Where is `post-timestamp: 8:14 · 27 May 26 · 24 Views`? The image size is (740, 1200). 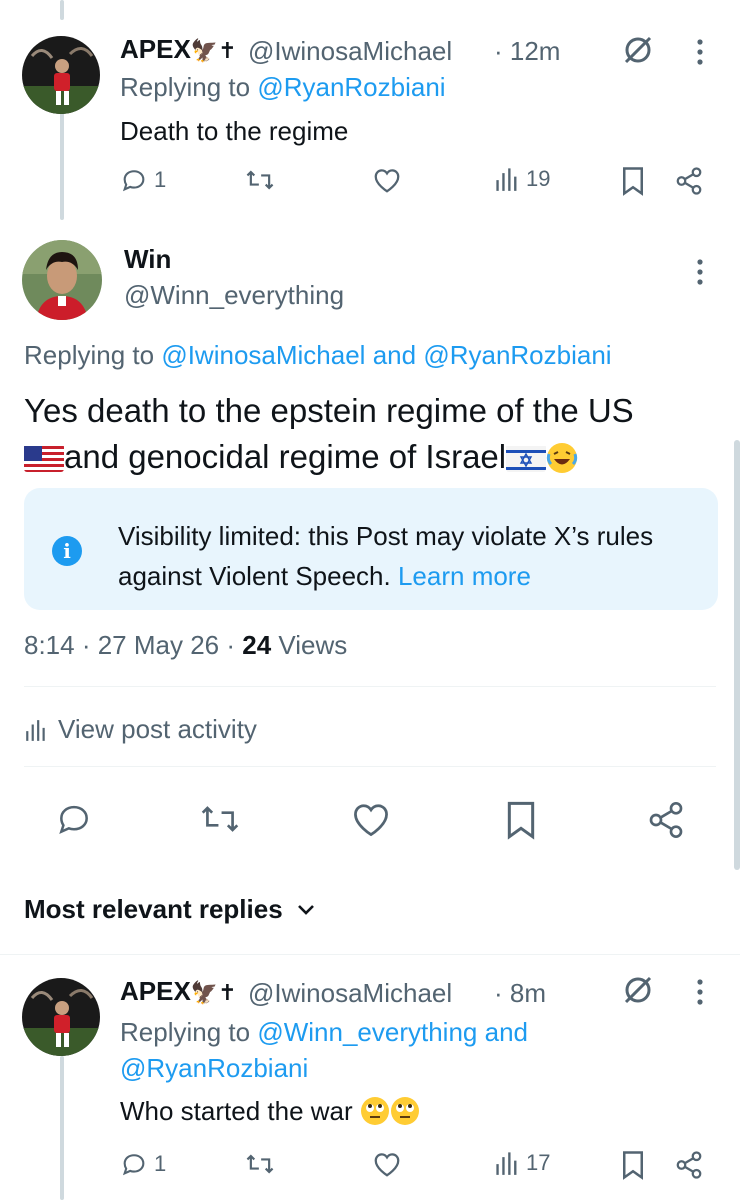 post-timestamp: 8:14 · 27 May 26 · 24 Views is located at coordinates (185, 645).